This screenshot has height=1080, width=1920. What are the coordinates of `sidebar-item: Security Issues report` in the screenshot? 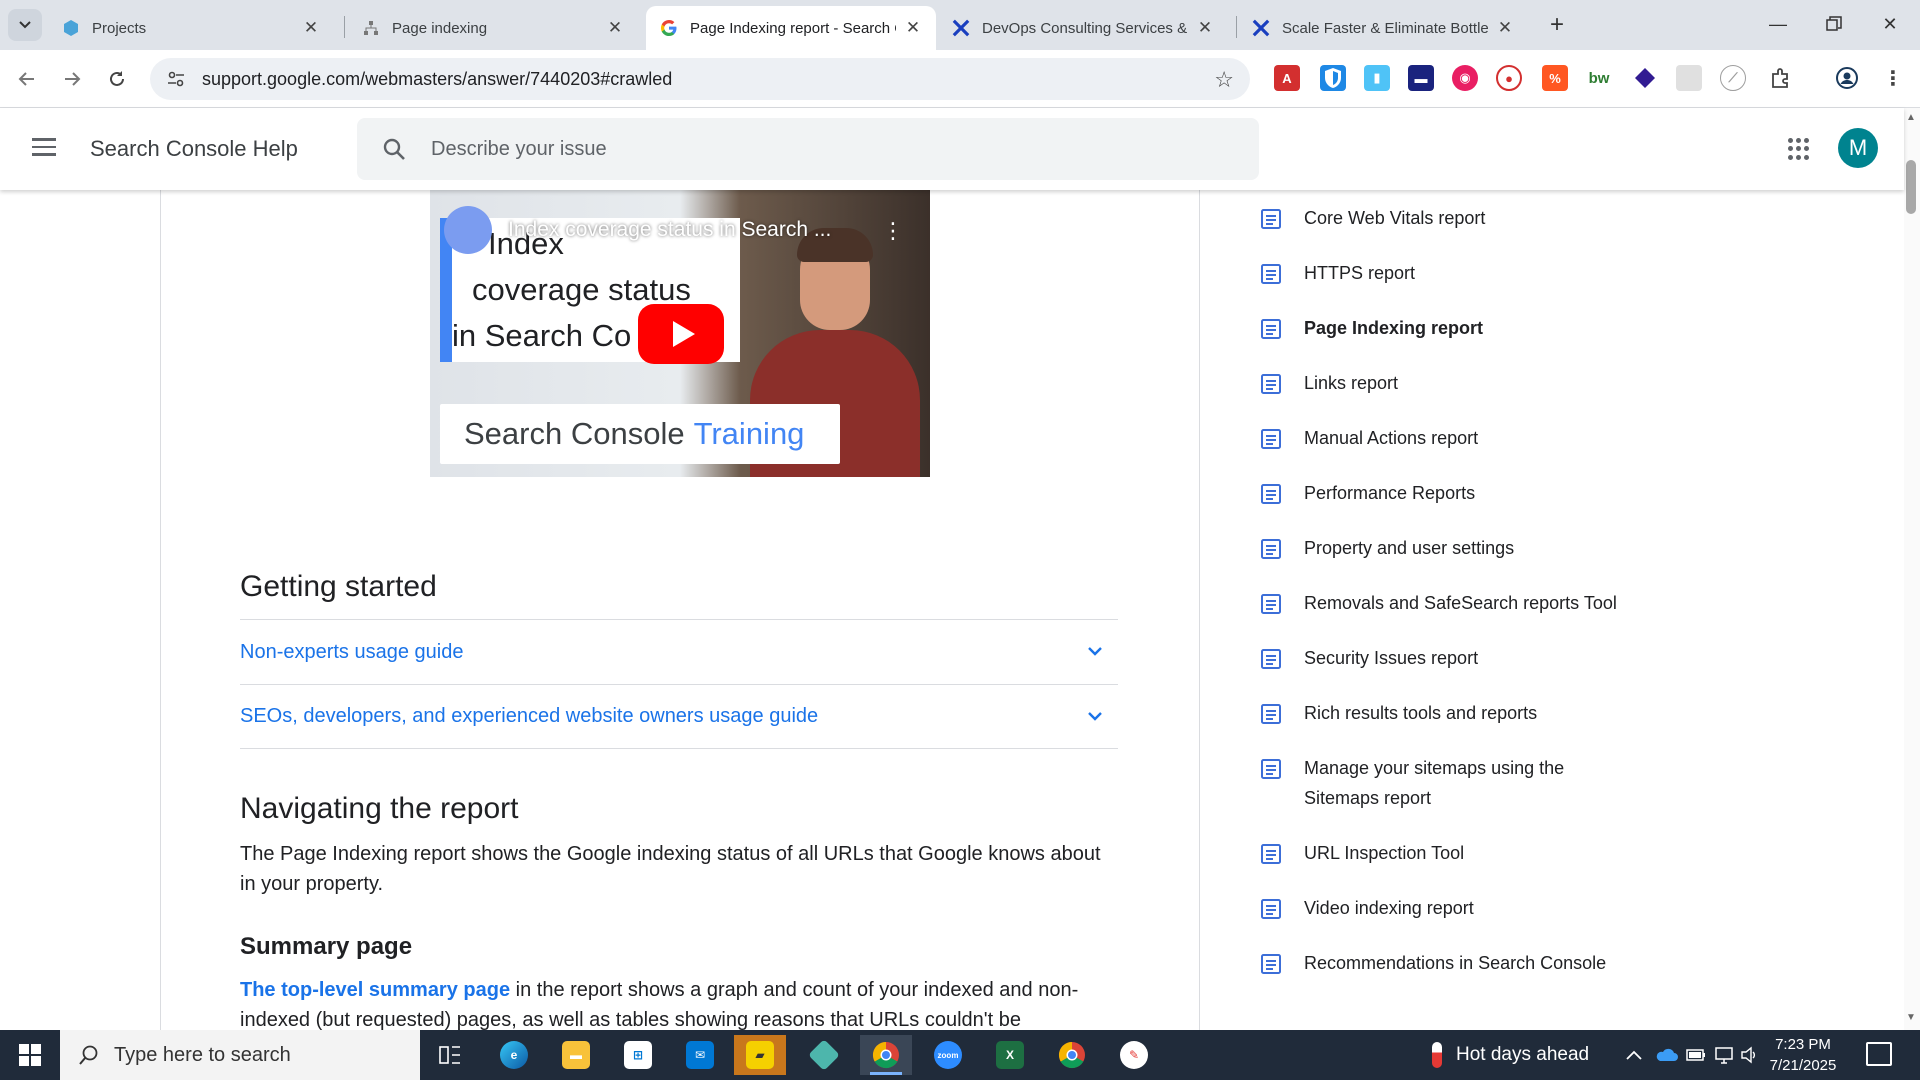 It's located at (1460, 660).